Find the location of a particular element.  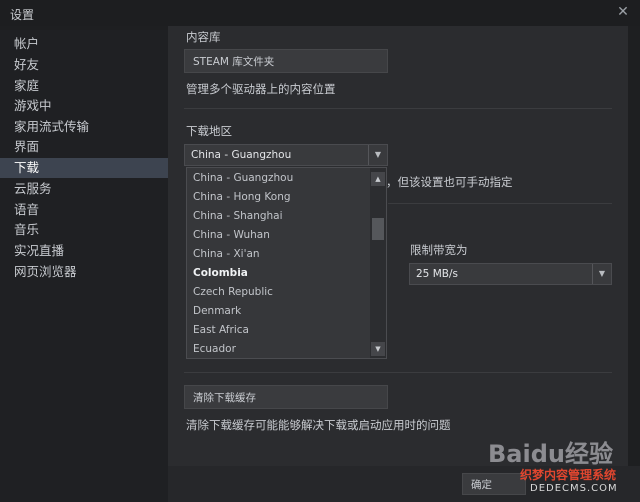

sidebar-item-label: 下载 is located at coordinates (27, 167).